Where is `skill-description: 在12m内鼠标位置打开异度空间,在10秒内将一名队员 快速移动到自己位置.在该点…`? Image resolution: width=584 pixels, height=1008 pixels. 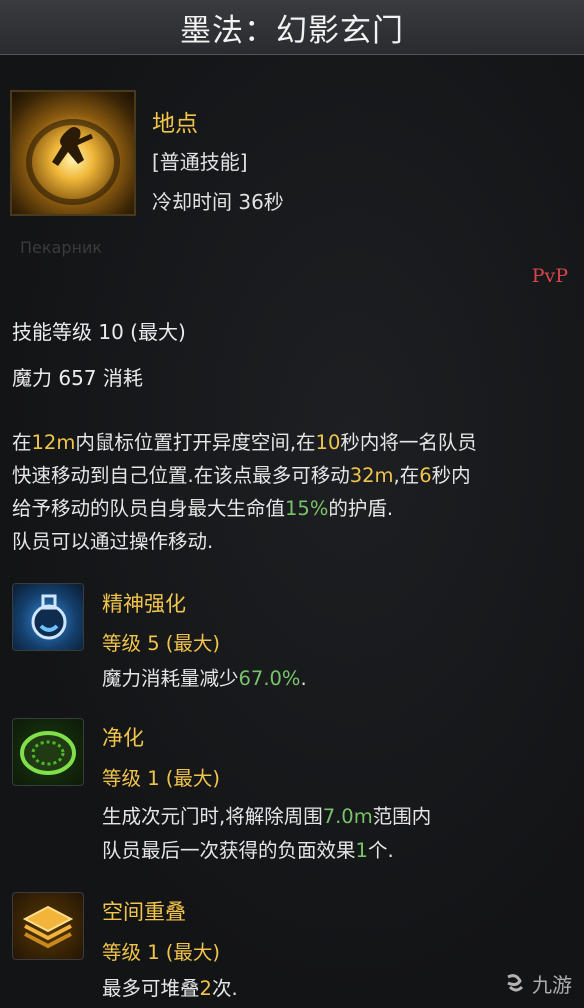
skill-description: 在12m内鼠标位置打开异度空间,在10秒内将一名队员 快速移动到自己位置.在该点… is located at coordinates (297, 492).